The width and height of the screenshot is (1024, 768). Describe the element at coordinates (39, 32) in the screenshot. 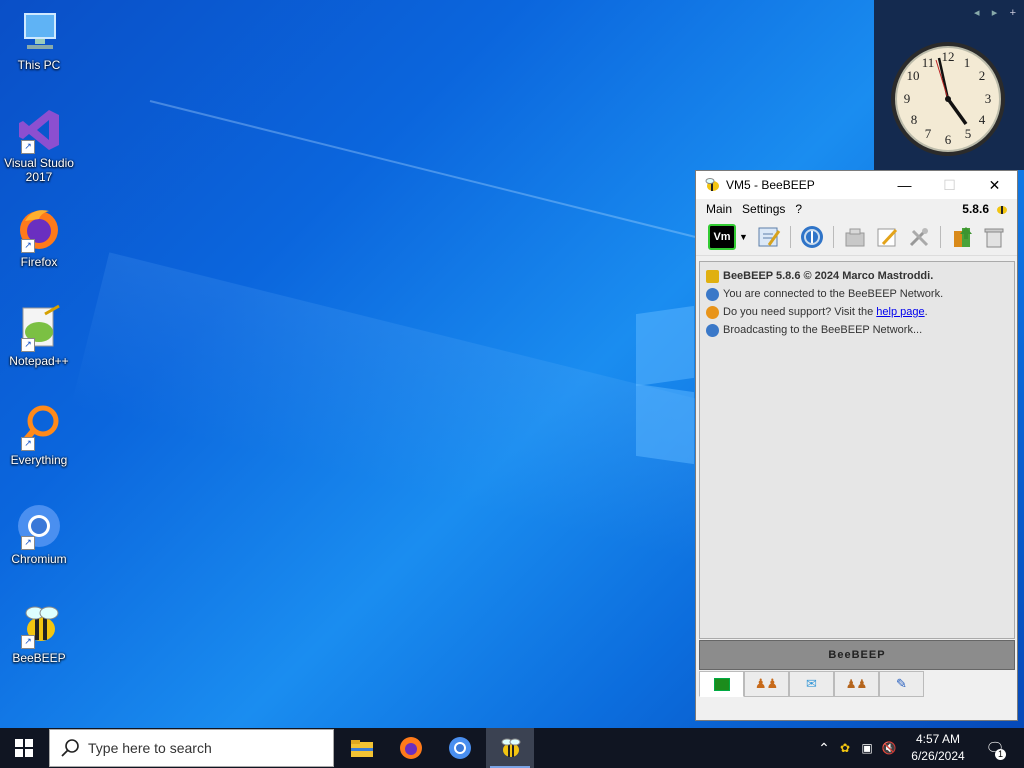

I see `computer-icon` at that location.